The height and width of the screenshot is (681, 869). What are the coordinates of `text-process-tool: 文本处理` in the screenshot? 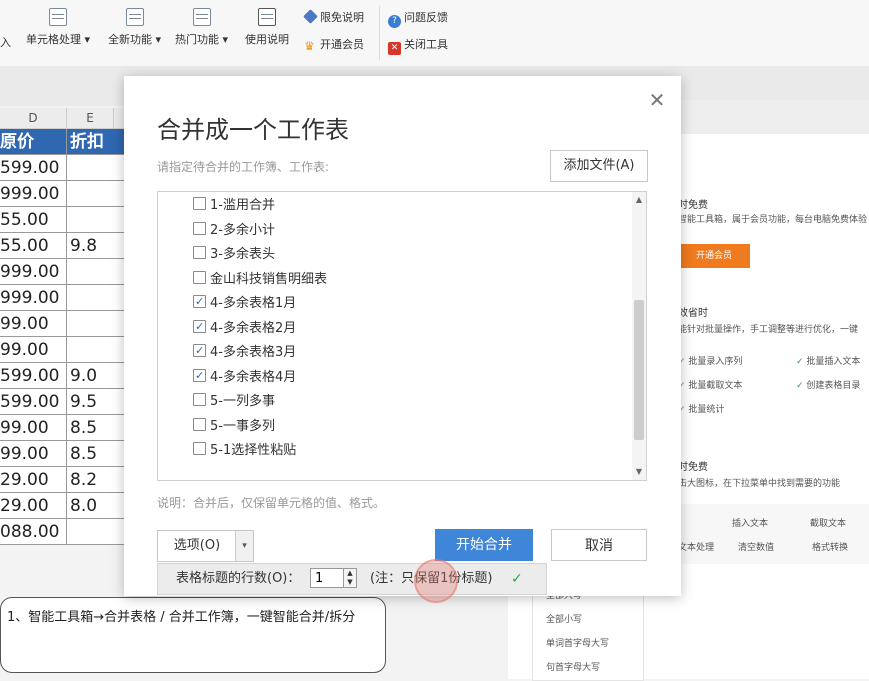 It's located at (696, 546).